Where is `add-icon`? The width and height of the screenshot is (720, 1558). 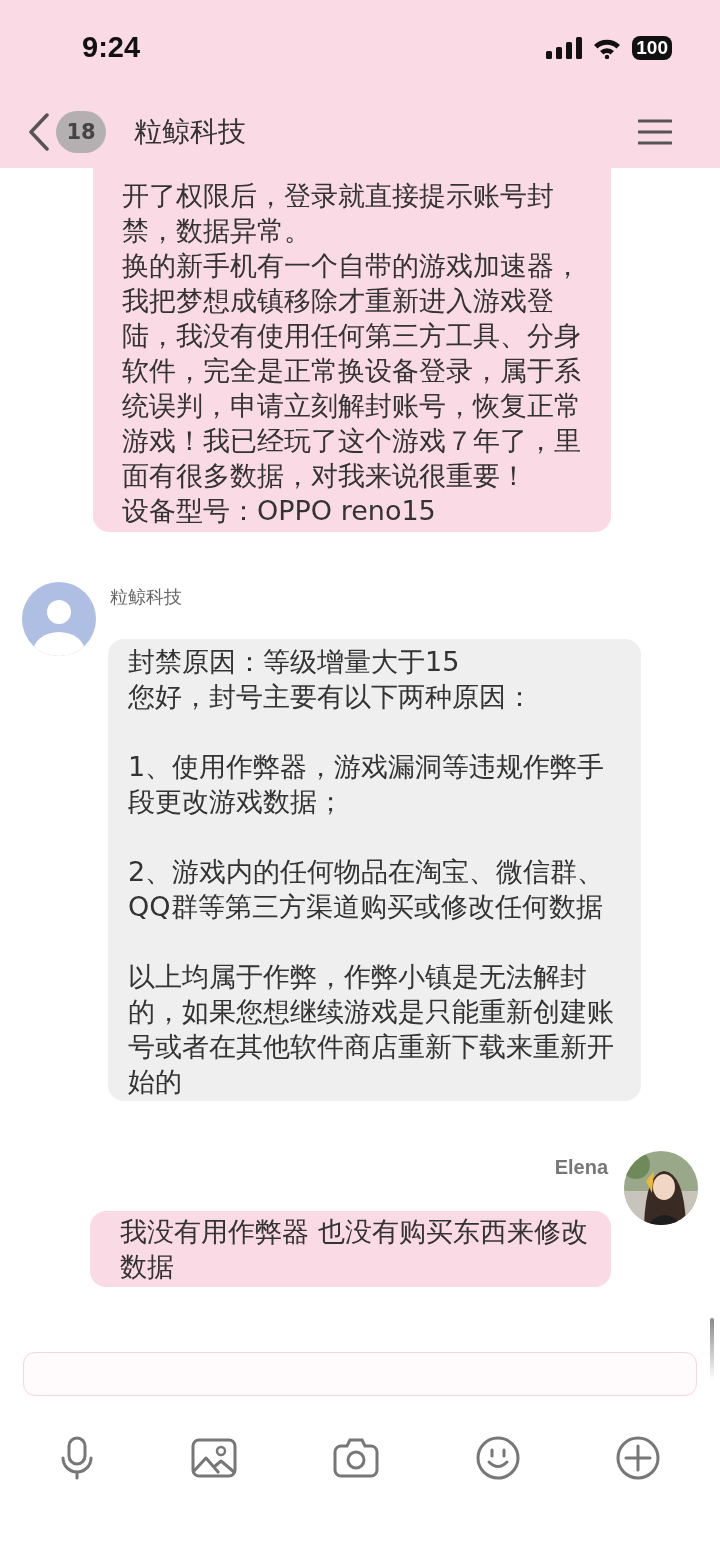
add-icon is located at coordinates (638, 1458).